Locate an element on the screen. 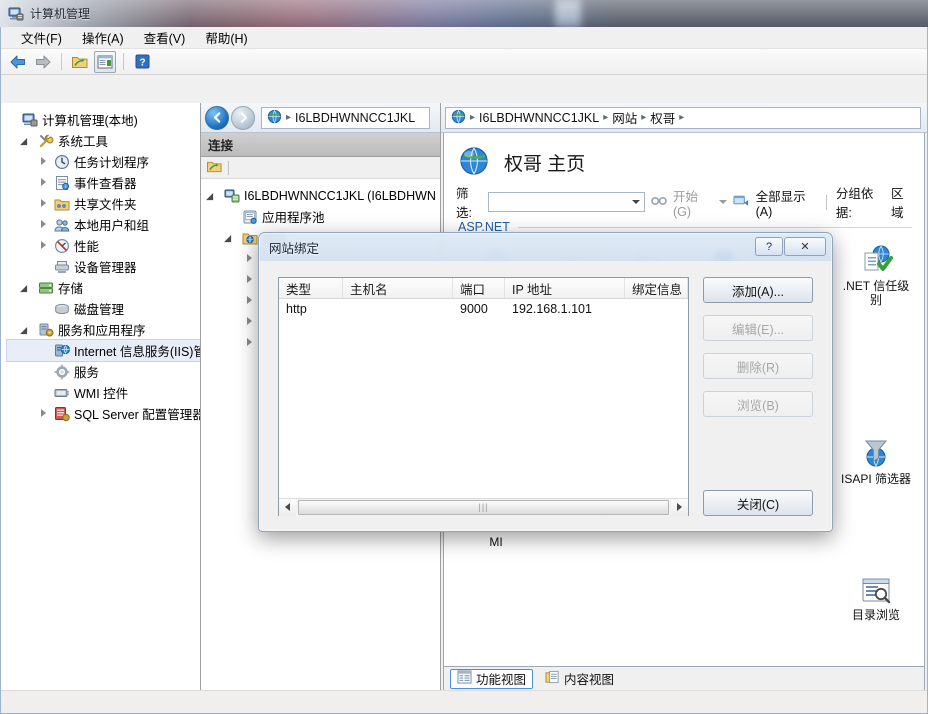 The image size is (928, 714). request-filtering-feature: 请 is located at coordinates (496, 651).